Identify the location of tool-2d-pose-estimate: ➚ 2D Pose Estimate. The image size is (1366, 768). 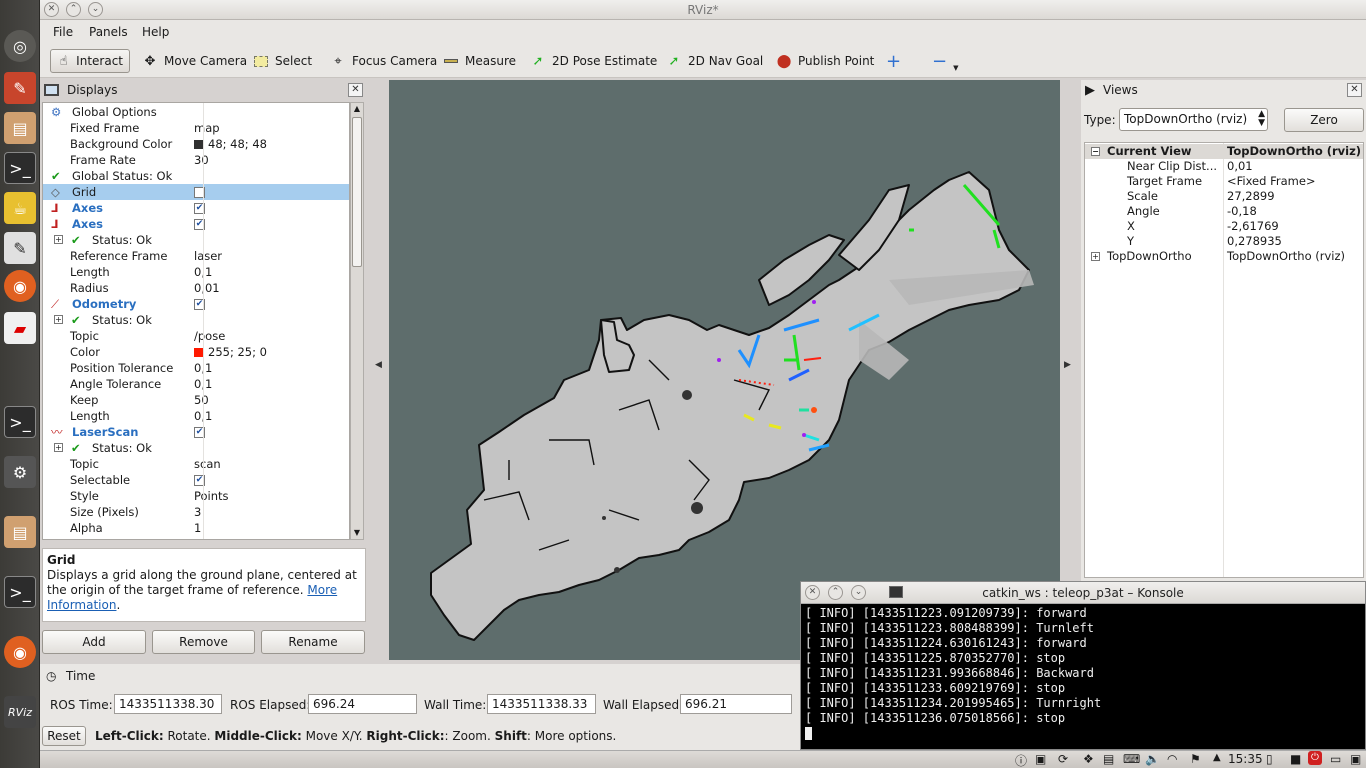
(593, 61).